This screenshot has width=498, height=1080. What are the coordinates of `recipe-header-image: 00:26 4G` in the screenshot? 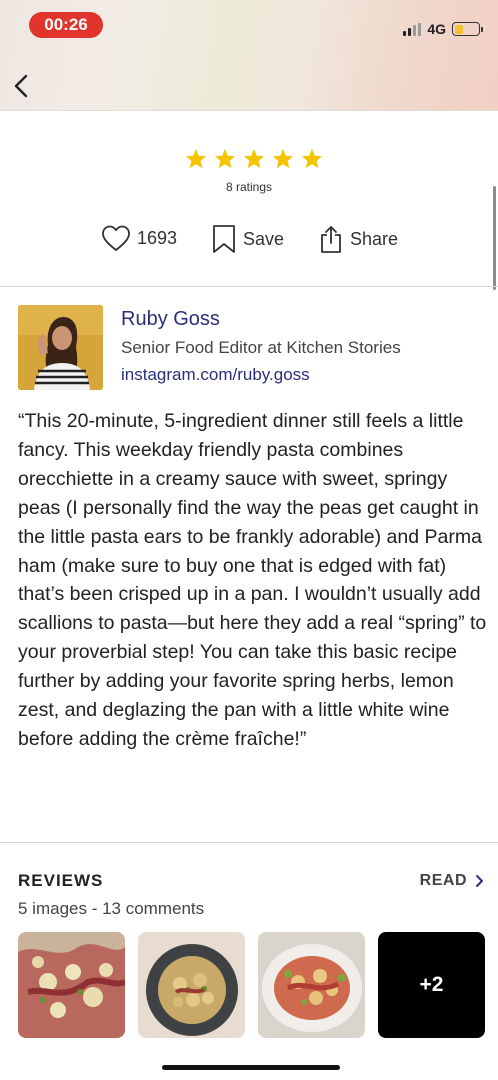 It's located at (249, 55).